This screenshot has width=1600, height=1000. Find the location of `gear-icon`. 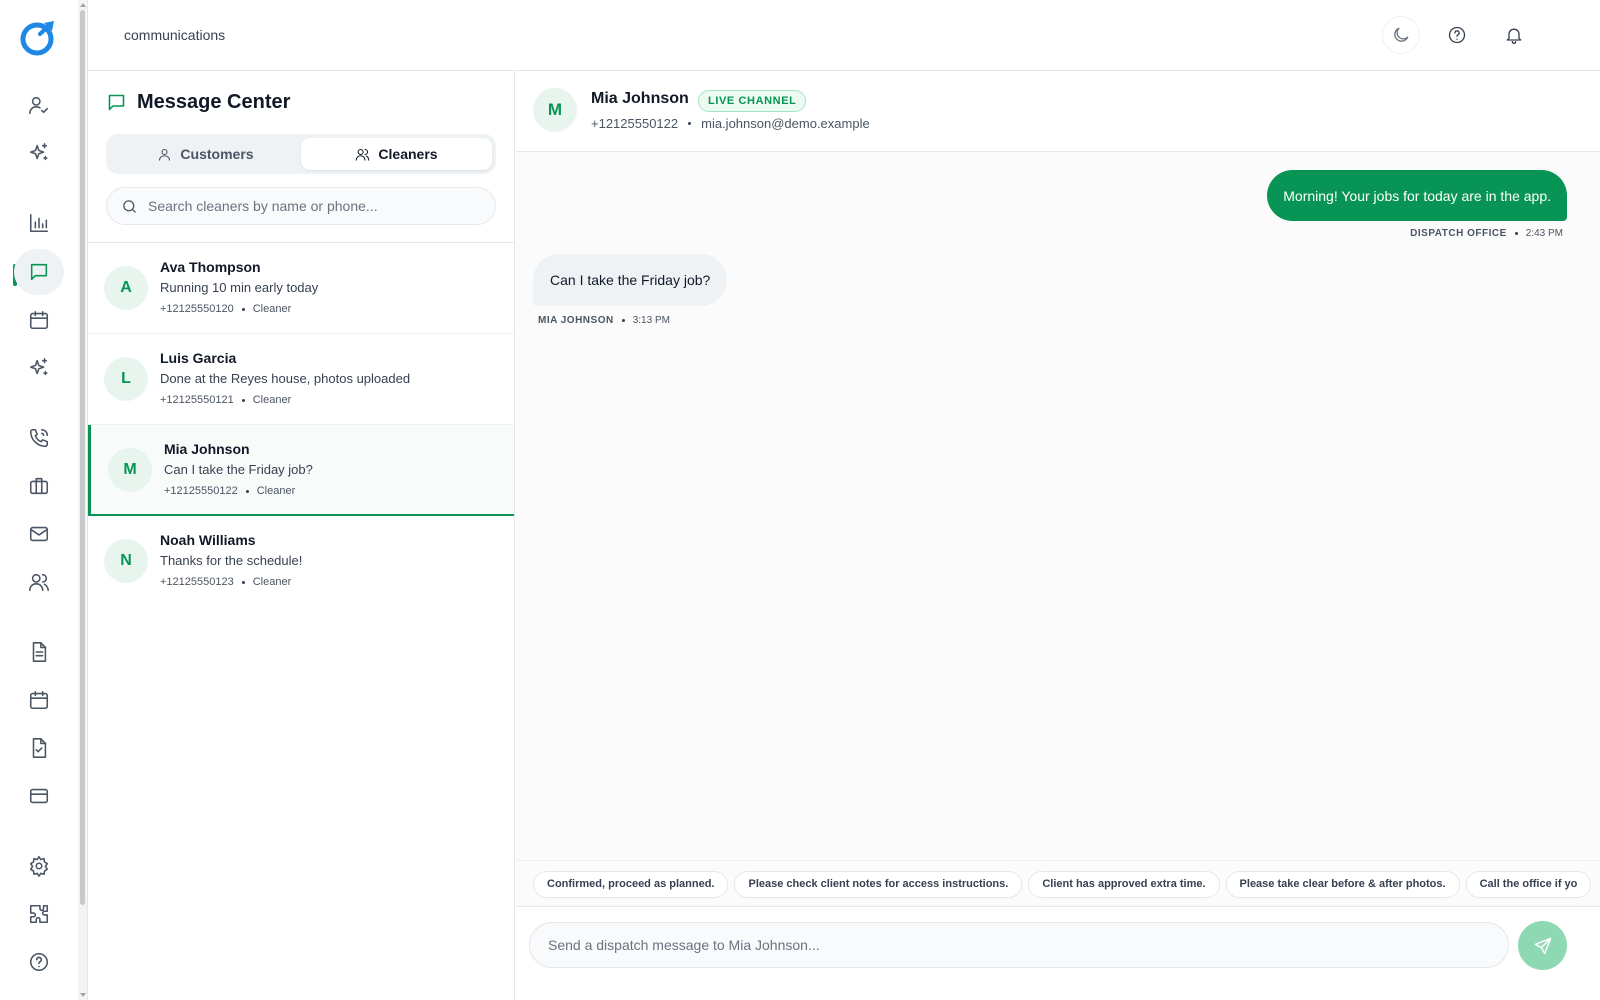

gear-icon is located at coordinates (39, 866).